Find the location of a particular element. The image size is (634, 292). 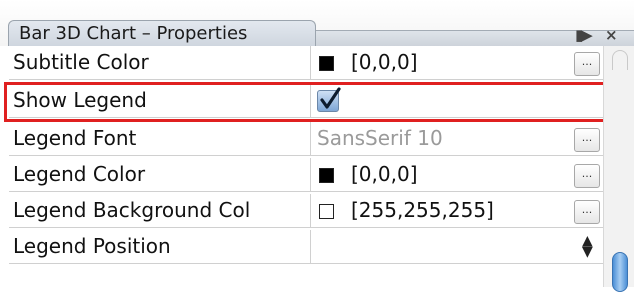

property-name: Legend Background Col is located at coordinates (160, 210).